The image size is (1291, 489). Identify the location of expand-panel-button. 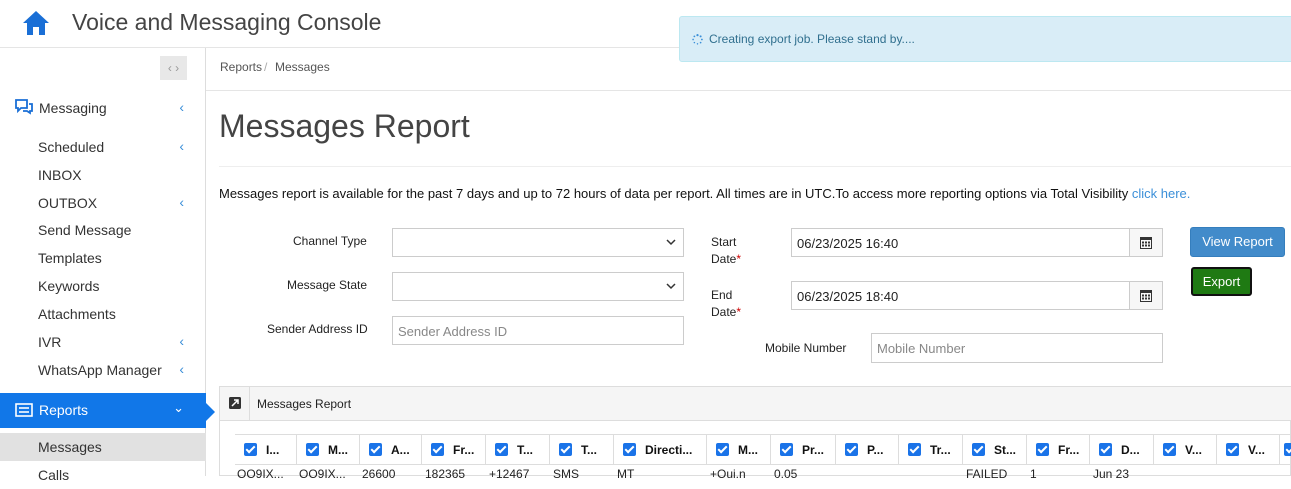
(235, 403).